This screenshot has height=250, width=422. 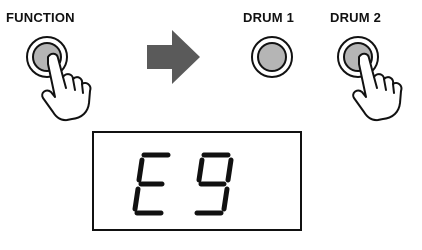 What do you see at coordinates (173, 57) in the screenshot?
I see `right-arrow-icon` at bounding box center [173, 57].